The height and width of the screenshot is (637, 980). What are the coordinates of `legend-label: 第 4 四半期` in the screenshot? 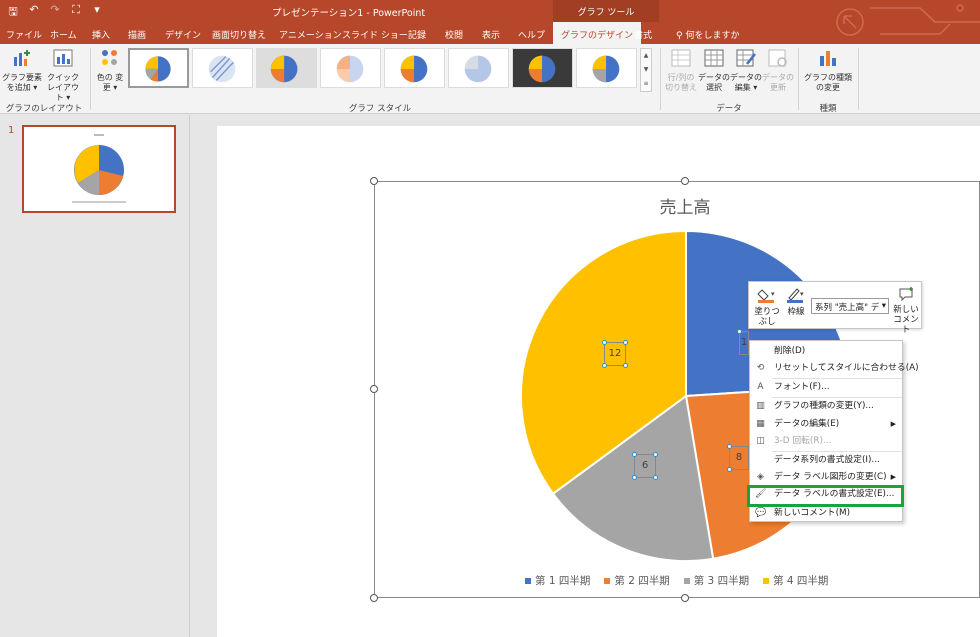 It's located at (801, 581).